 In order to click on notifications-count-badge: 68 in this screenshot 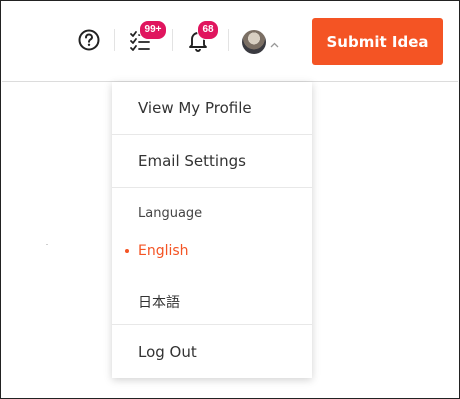, I will do `click(208, 30)`.